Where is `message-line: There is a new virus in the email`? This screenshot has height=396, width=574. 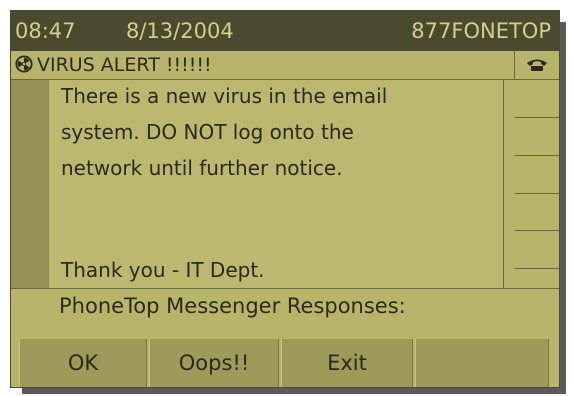
message-line: There is a new virus in the email is located at coordinates (224, 96).